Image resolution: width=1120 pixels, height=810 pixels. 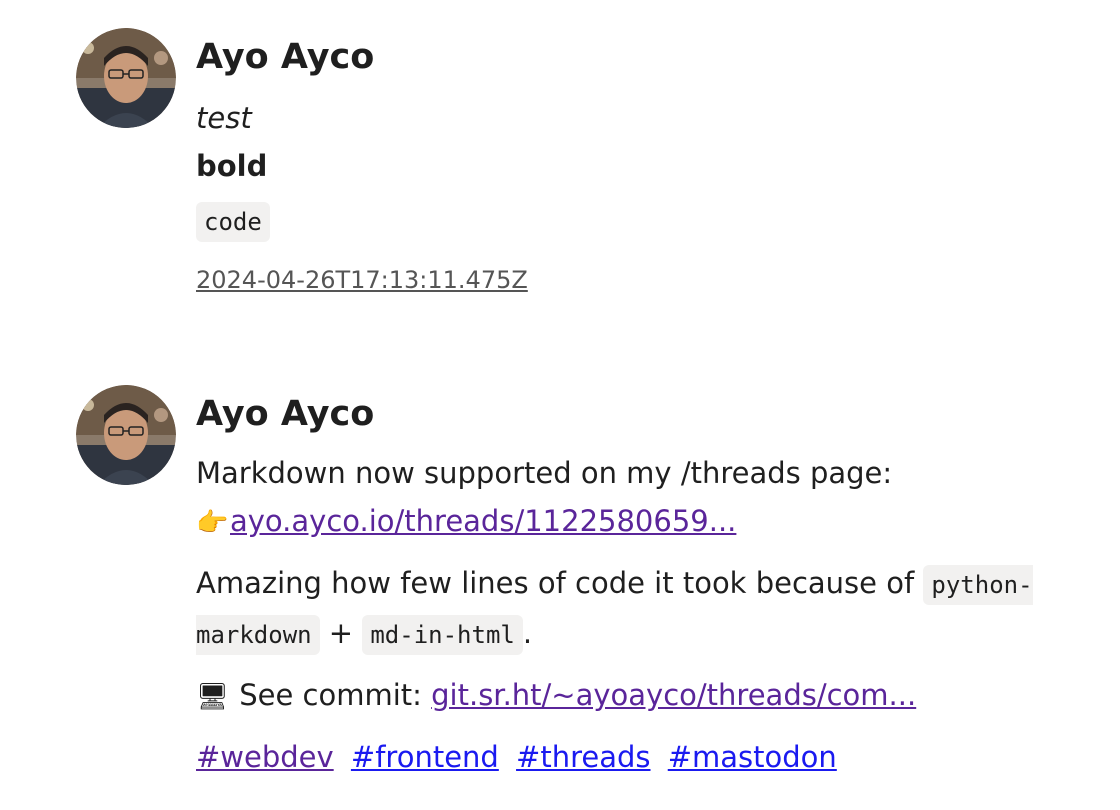 I want to click on plus-text: +, so click(x=341, y=633).